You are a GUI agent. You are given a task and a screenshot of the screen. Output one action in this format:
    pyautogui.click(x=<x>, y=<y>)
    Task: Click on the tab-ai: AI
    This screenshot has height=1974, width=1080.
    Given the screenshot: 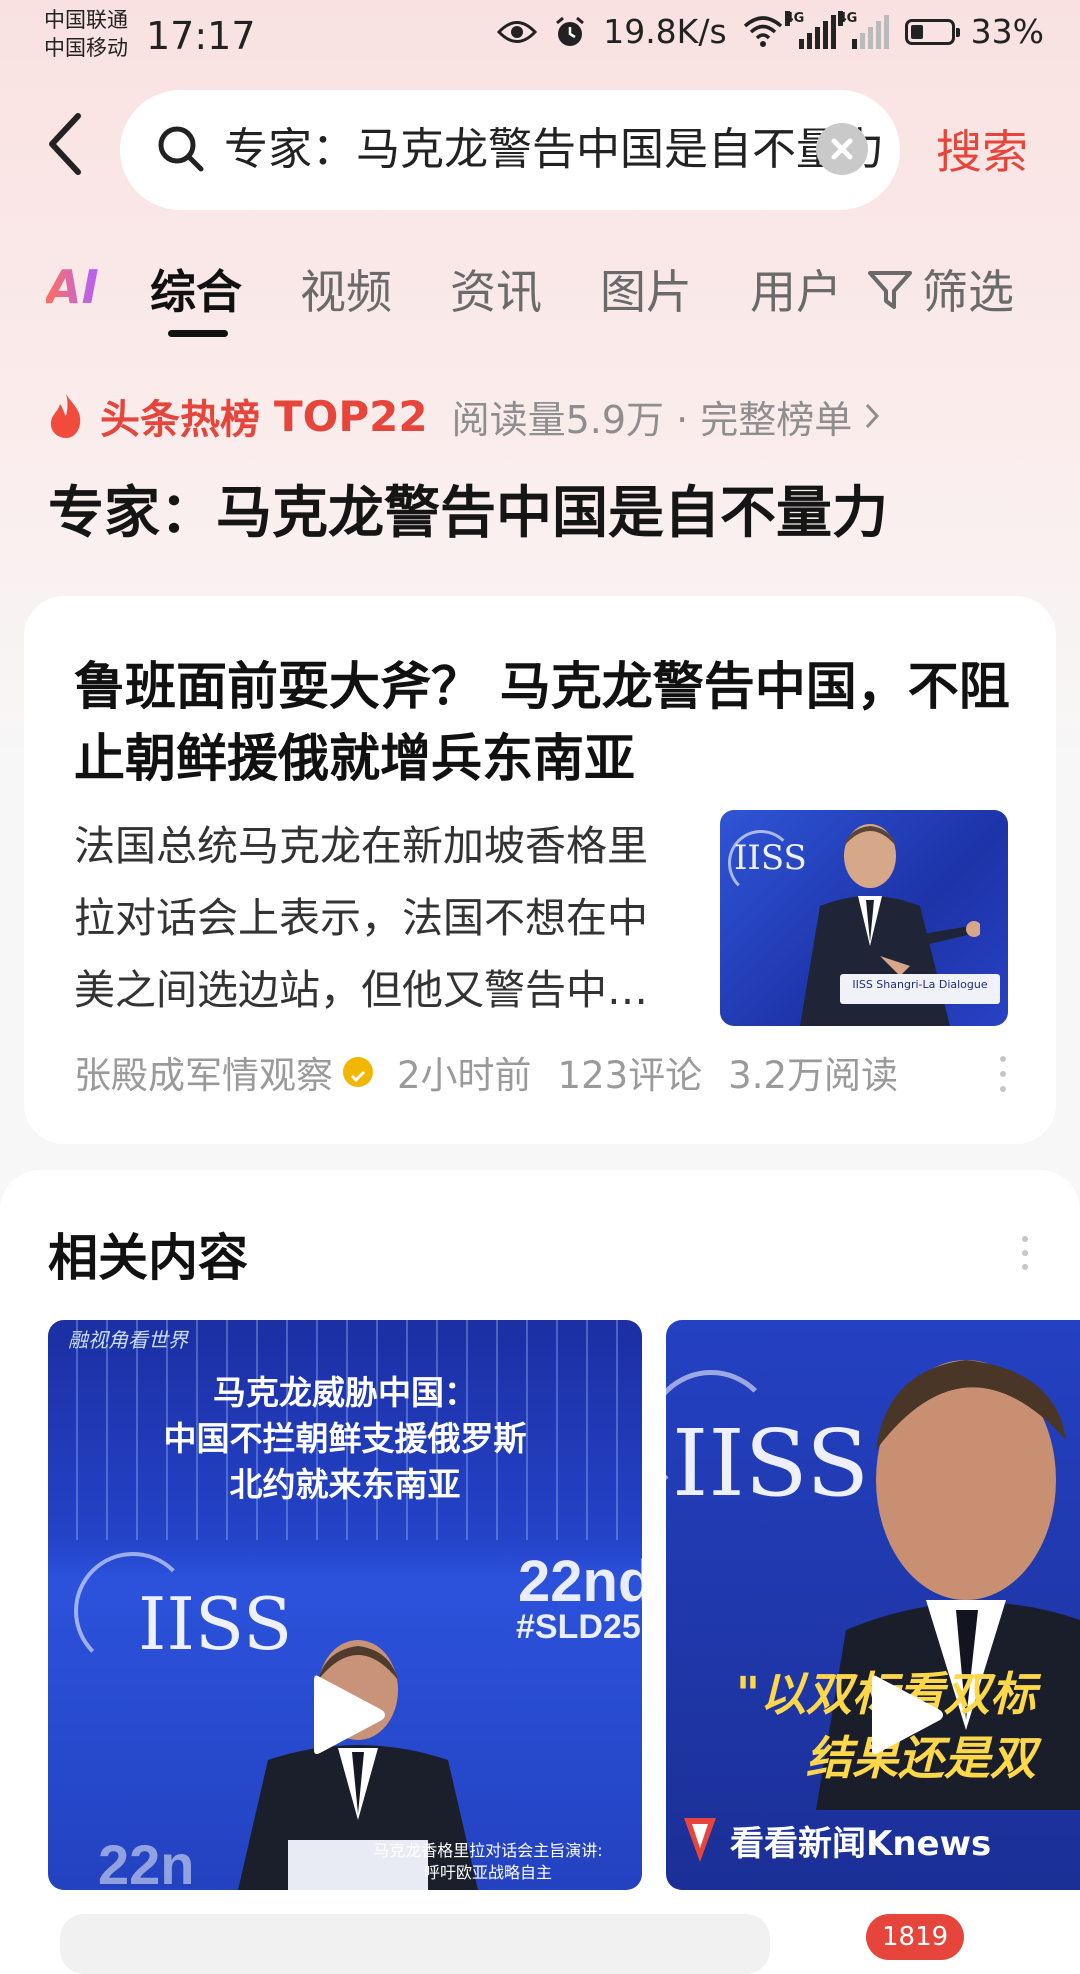 What is the action you would take?
    pyautogui.click(x=72, y=287)
    